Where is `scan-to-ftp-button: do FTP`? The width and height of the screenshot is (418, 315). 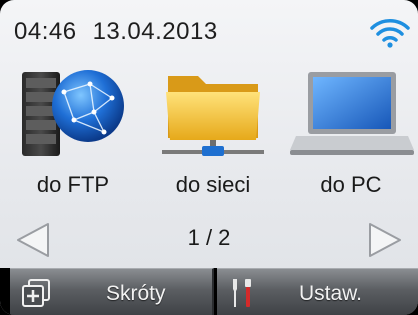
scan-to-ftp-button: do FTP is located at coordinates (73, 132).